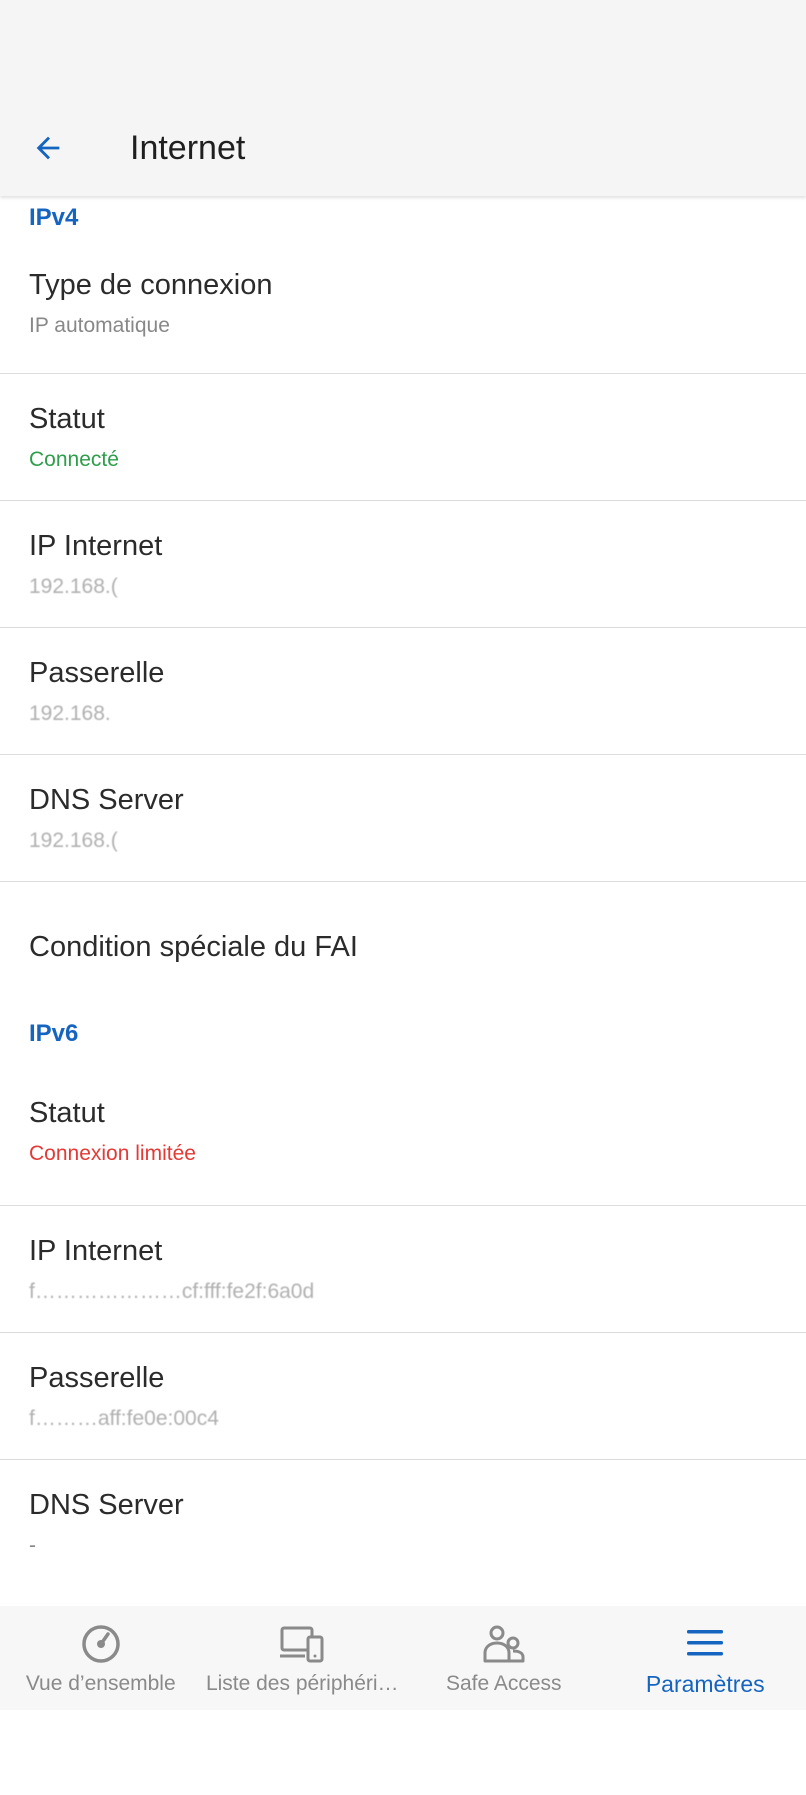 The height and width of the screenshot is (1795, 806). What do you see at coordinates (417, 1292) in the screenshot?
I see `row-value: f…………………cf:fff:fe2f:6a0d` at bounding box center [417, 1292].